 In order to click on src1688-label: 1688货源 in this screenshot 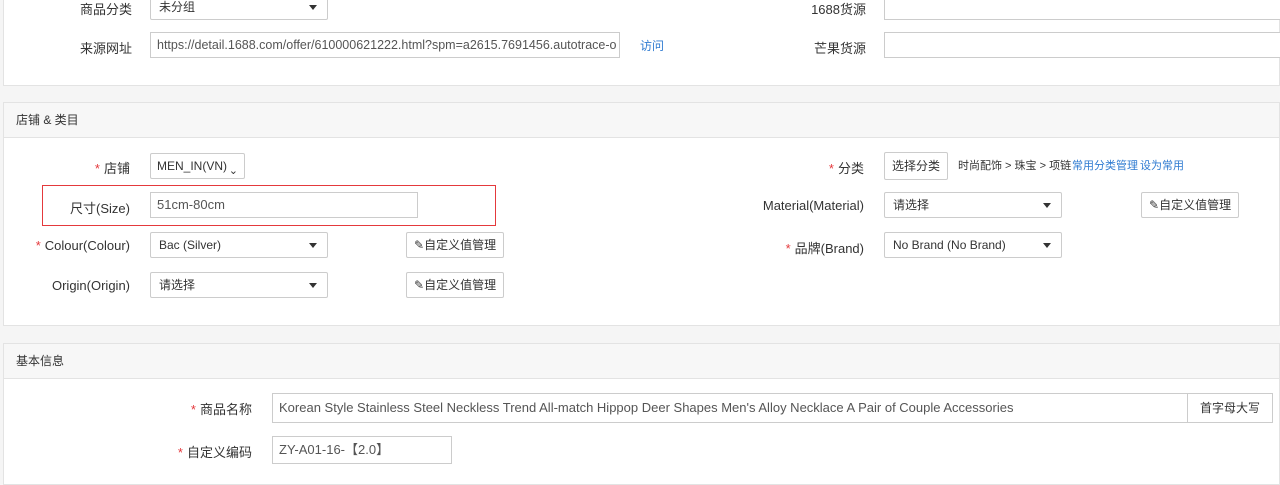, I will do `click(838, 9)`.